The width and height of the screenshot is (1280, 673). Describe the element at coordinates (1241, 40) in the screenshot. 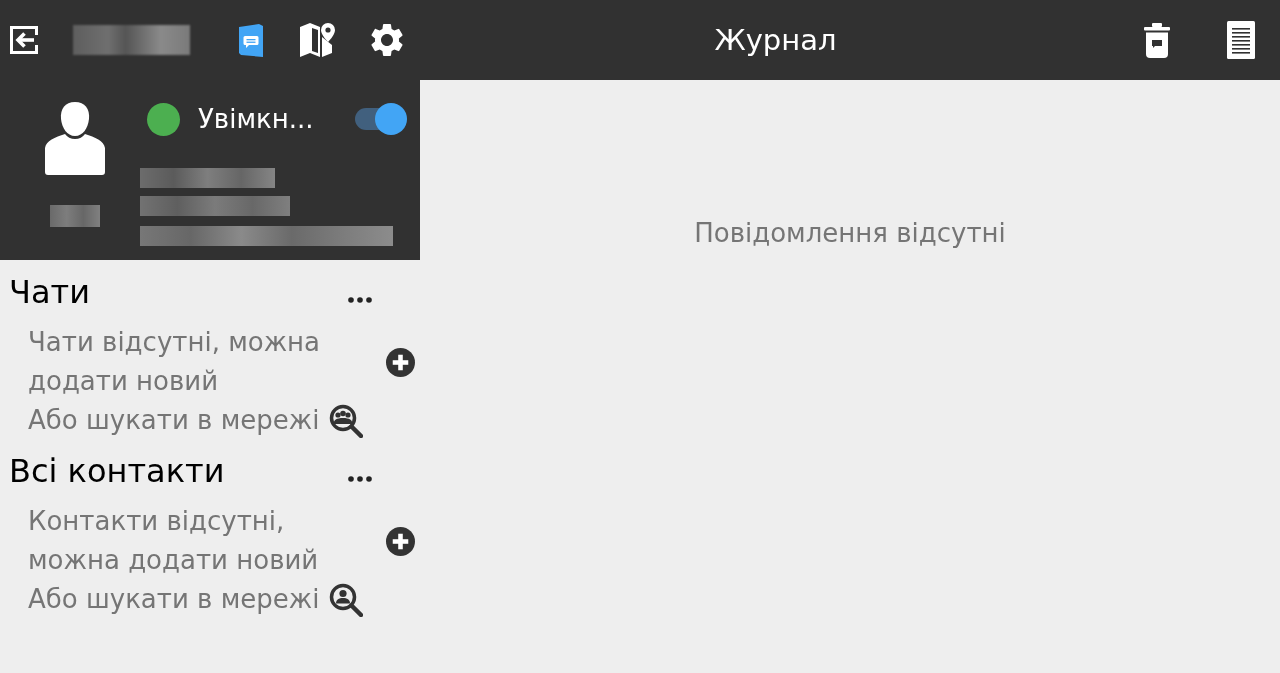

I see `document-icon` at that location.